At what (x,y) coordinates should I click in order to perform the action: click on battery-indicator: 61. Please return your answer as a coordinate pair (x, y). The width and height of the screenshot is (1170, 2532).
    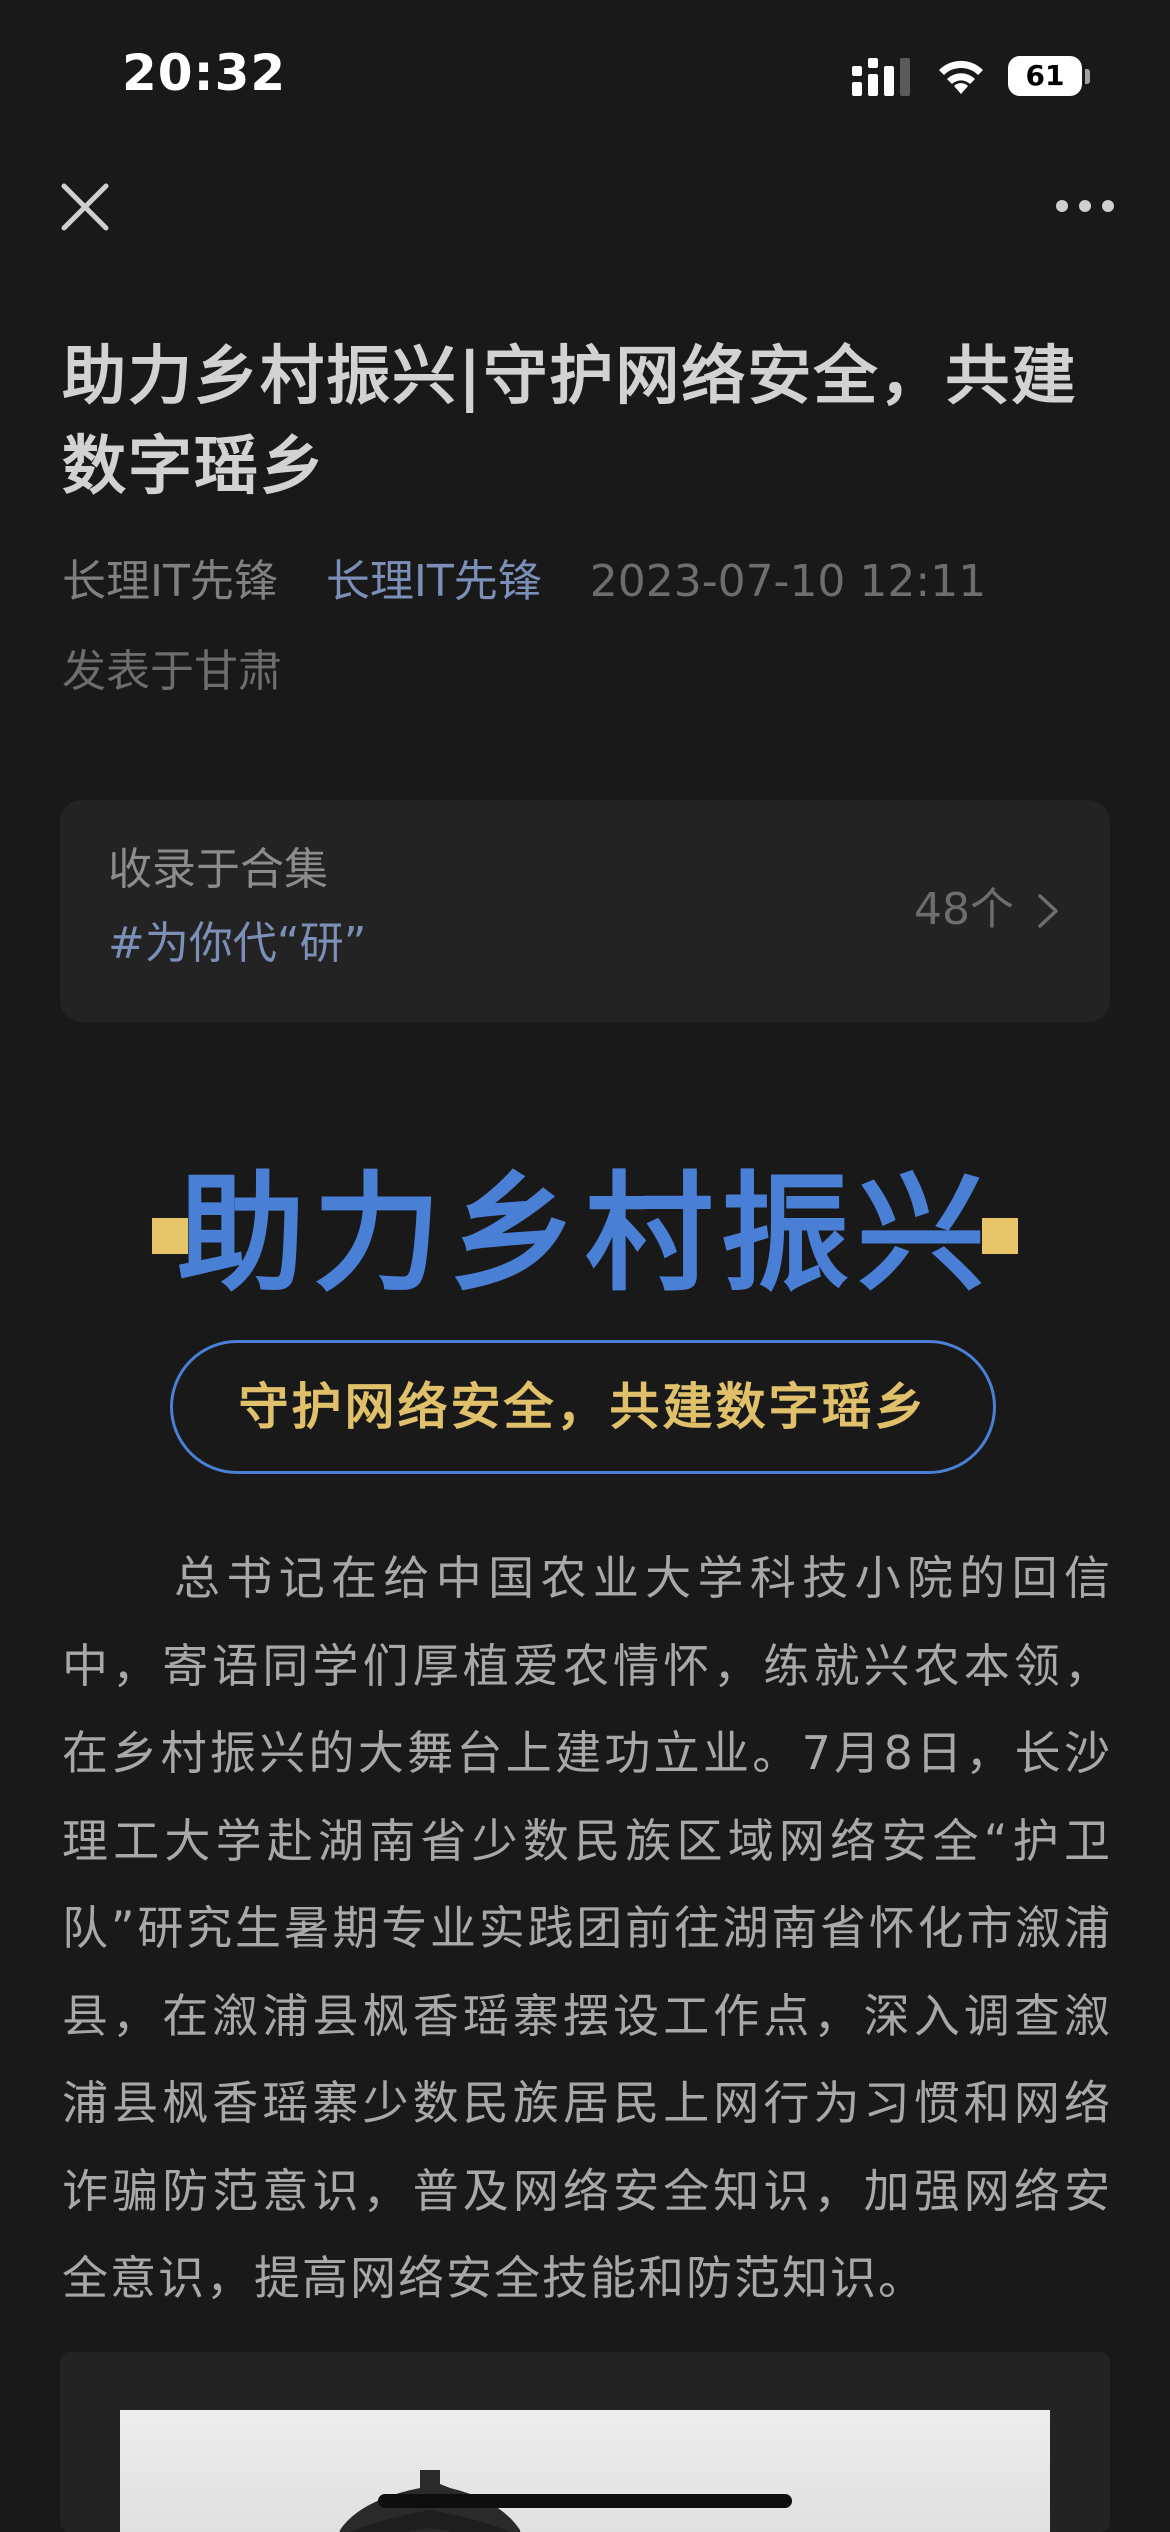
    Looking at the image, I should click on (1049, 77).